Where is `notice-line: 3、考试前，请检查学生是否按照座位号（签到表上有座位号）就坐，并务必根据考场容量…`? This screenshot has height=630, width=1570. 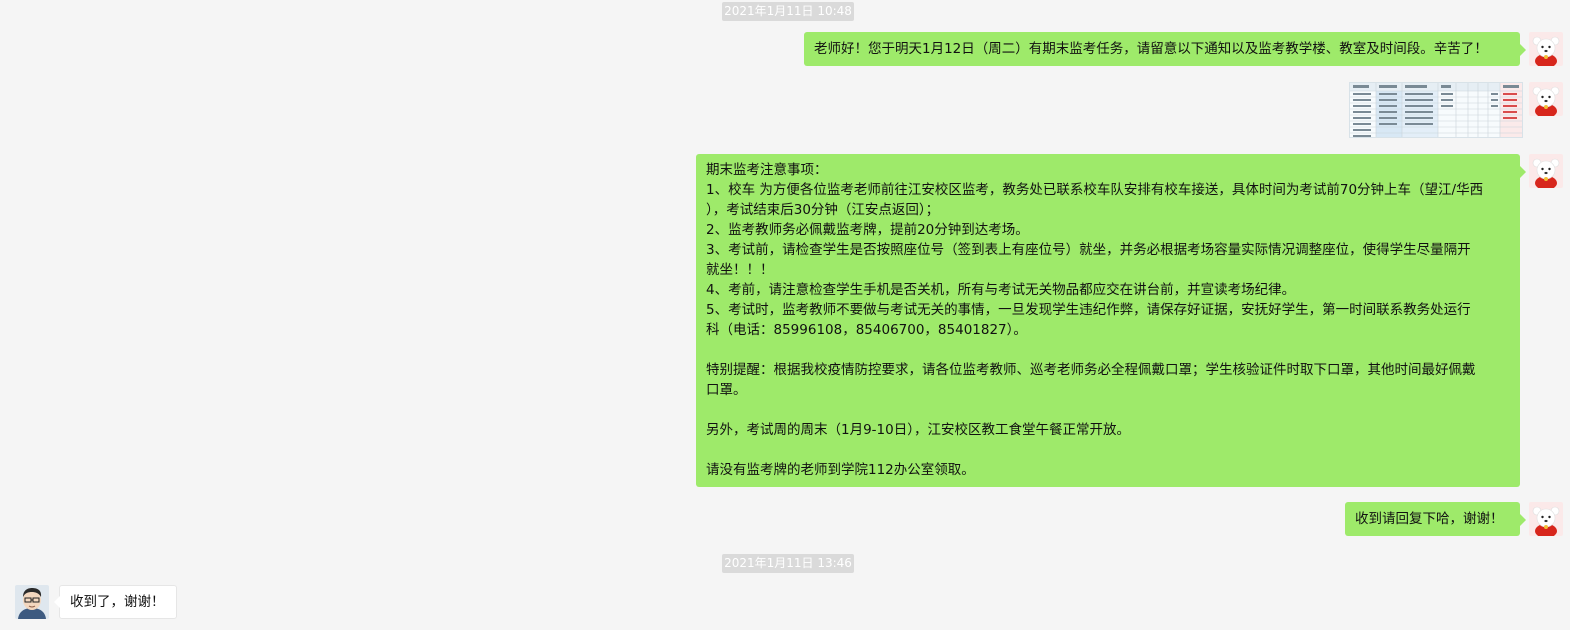 notice-line: 3、考试前，请检查学生是否按照座位号（签到表上有座位号）就坐，并务必根据考场容量… is located at coordinates (1088, 250).